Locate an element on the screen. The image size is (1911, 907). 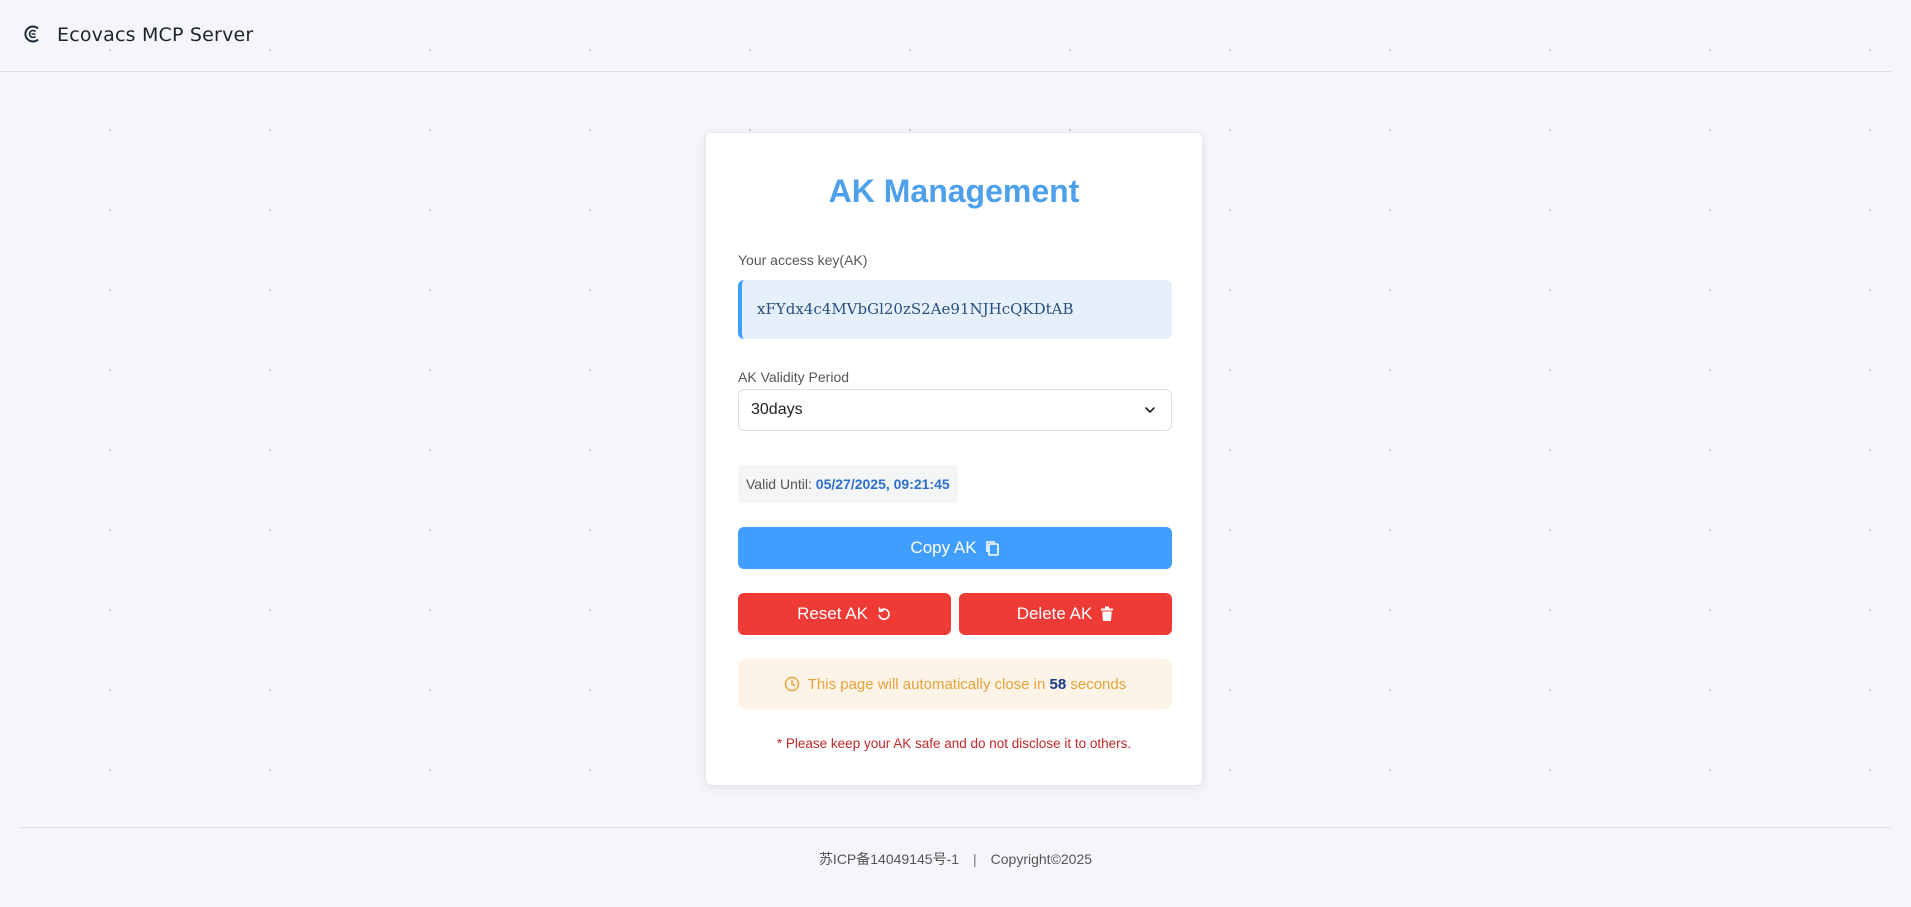
icp-license-link: 苏ICP备14049145号-1 is located at coordinates (889, 859).